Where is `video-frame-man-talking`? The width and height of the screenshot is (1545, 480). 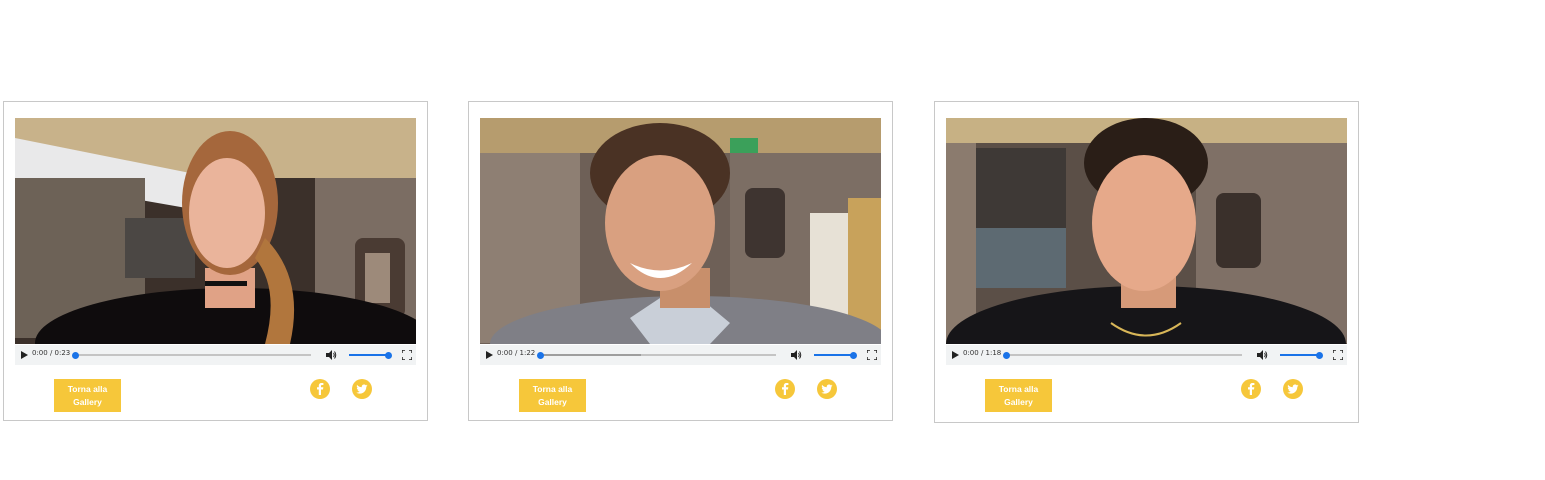 video-frame-man-talking is located at coordinates (1146, 231).